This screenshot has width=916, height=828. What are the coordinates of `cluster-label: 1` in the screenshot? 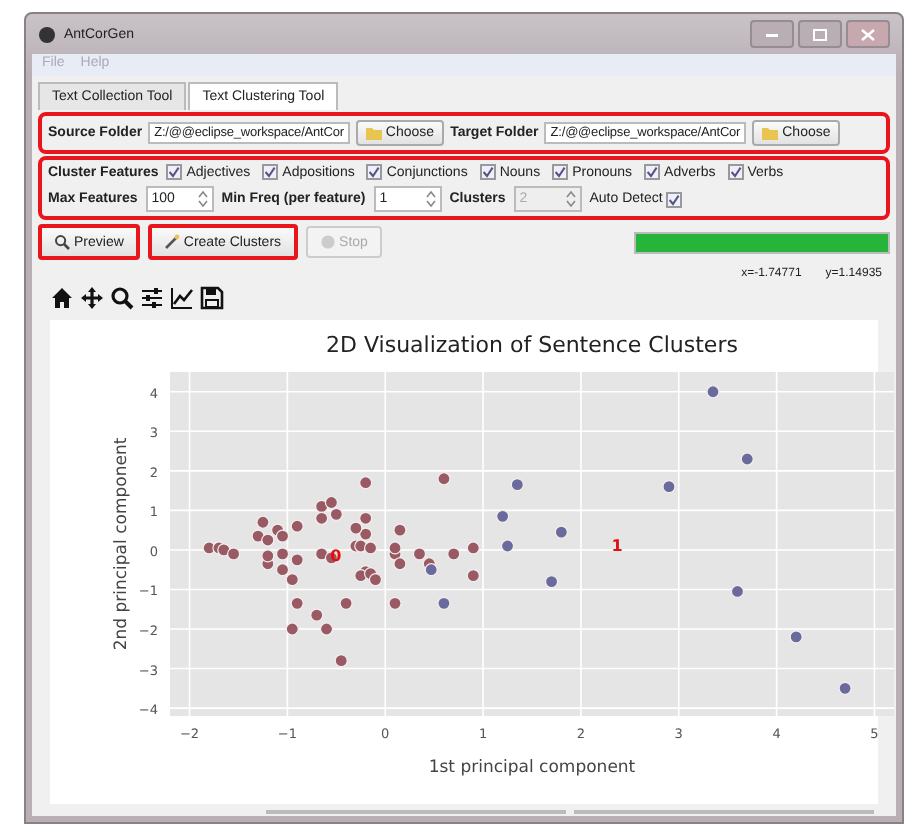 It's located at (617, 546).